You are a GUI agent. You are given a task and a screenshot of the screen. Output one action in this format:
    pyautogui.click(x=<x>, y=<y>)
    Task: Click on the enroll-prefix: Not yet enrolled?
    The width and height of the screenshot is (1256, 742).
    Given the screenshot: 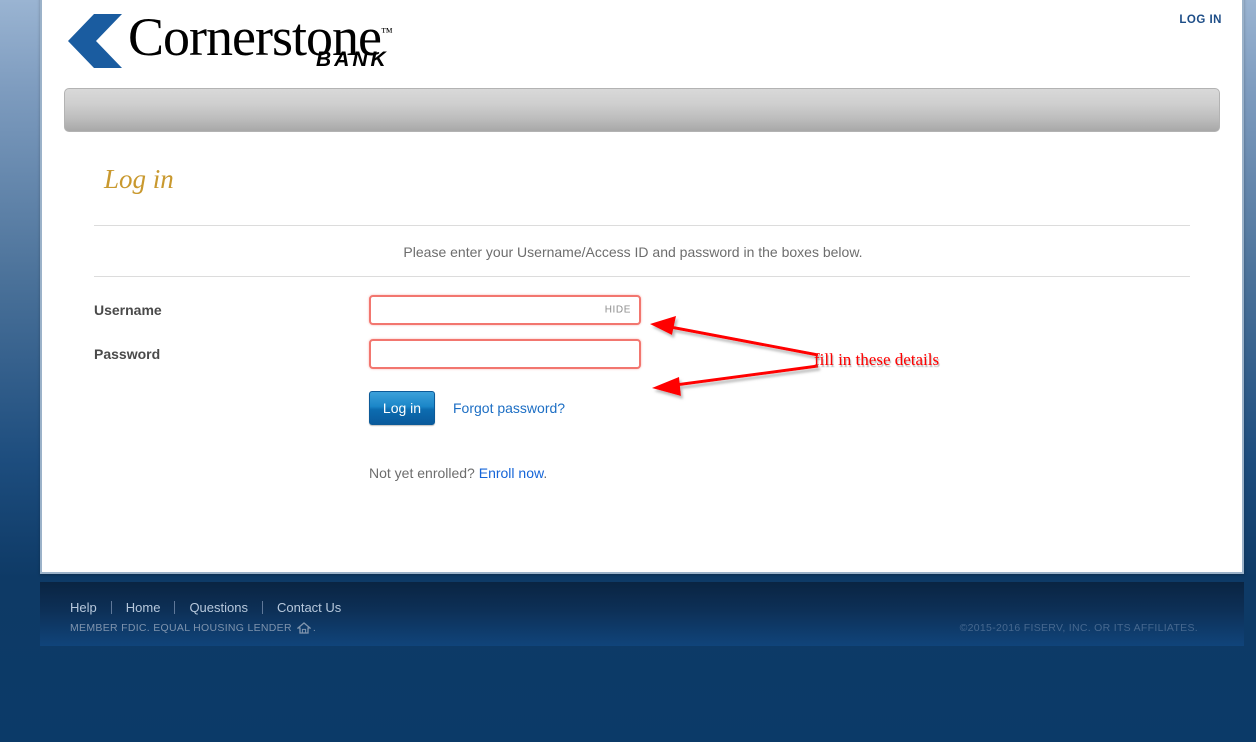 What is the action you would take?
    pyautogui.click(x=424, y=473)
    